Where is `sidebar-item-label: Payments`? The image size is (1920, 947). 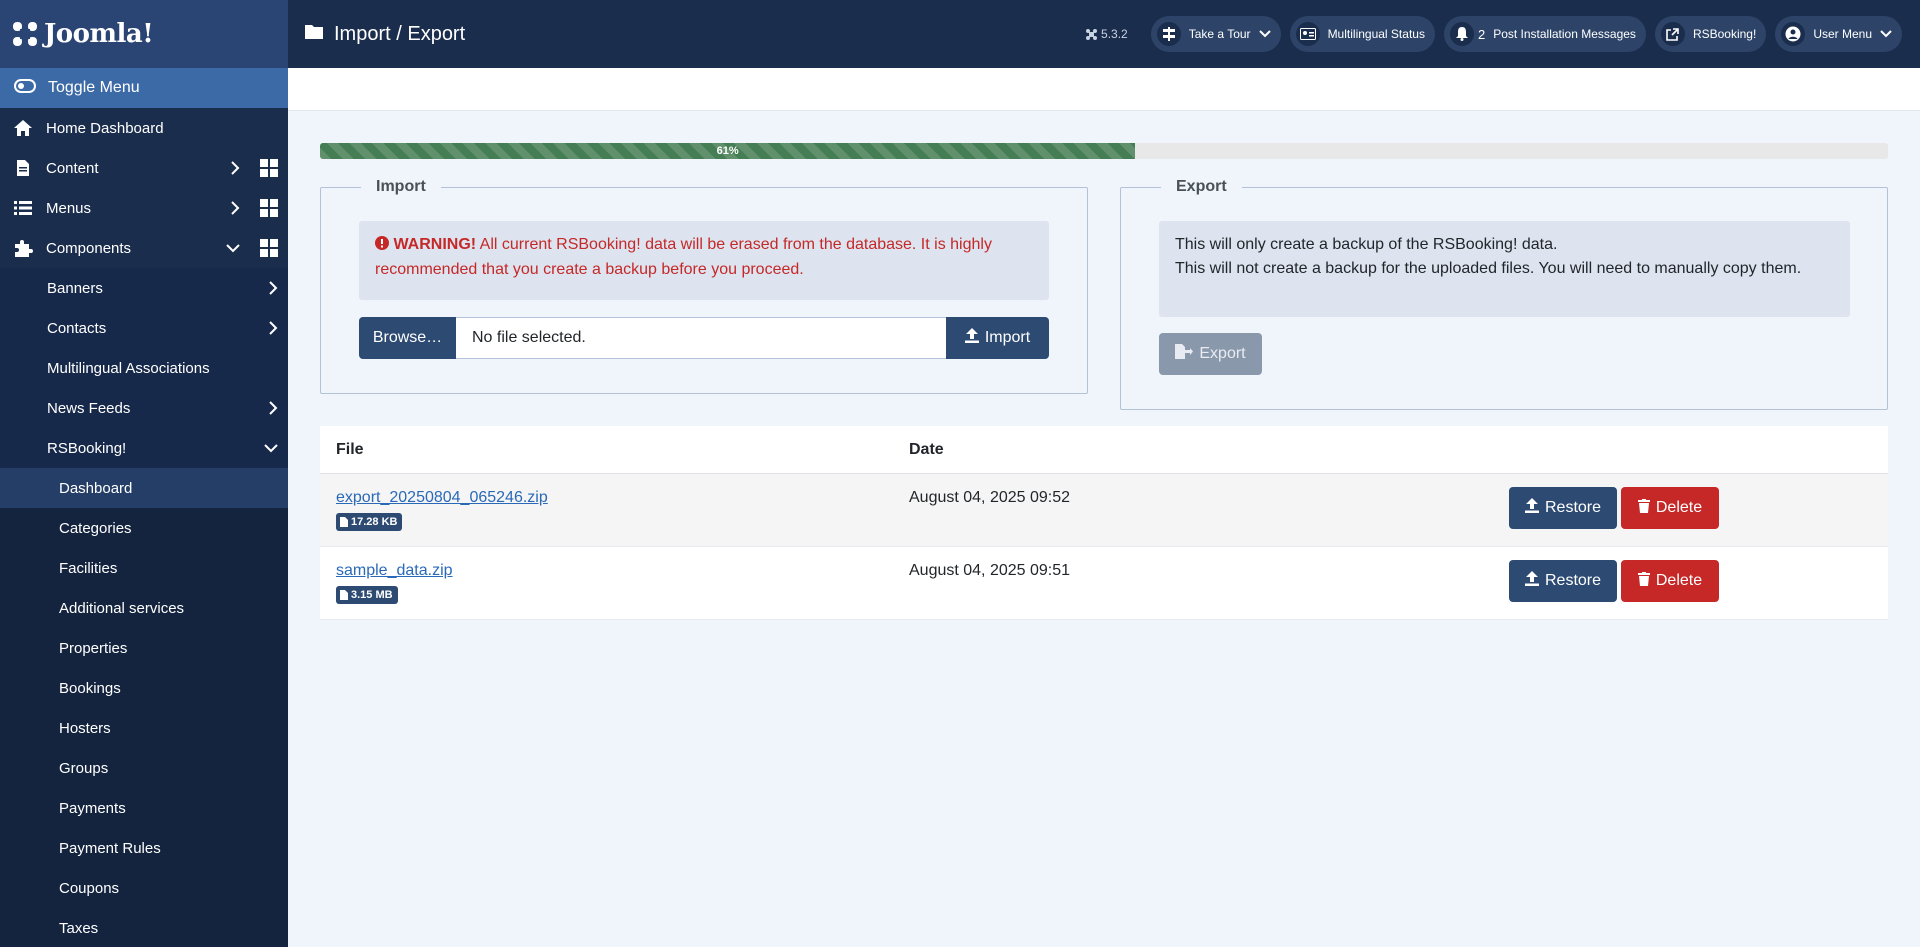 sidebar-item-label: Payments is located at coordinates (92, 808).